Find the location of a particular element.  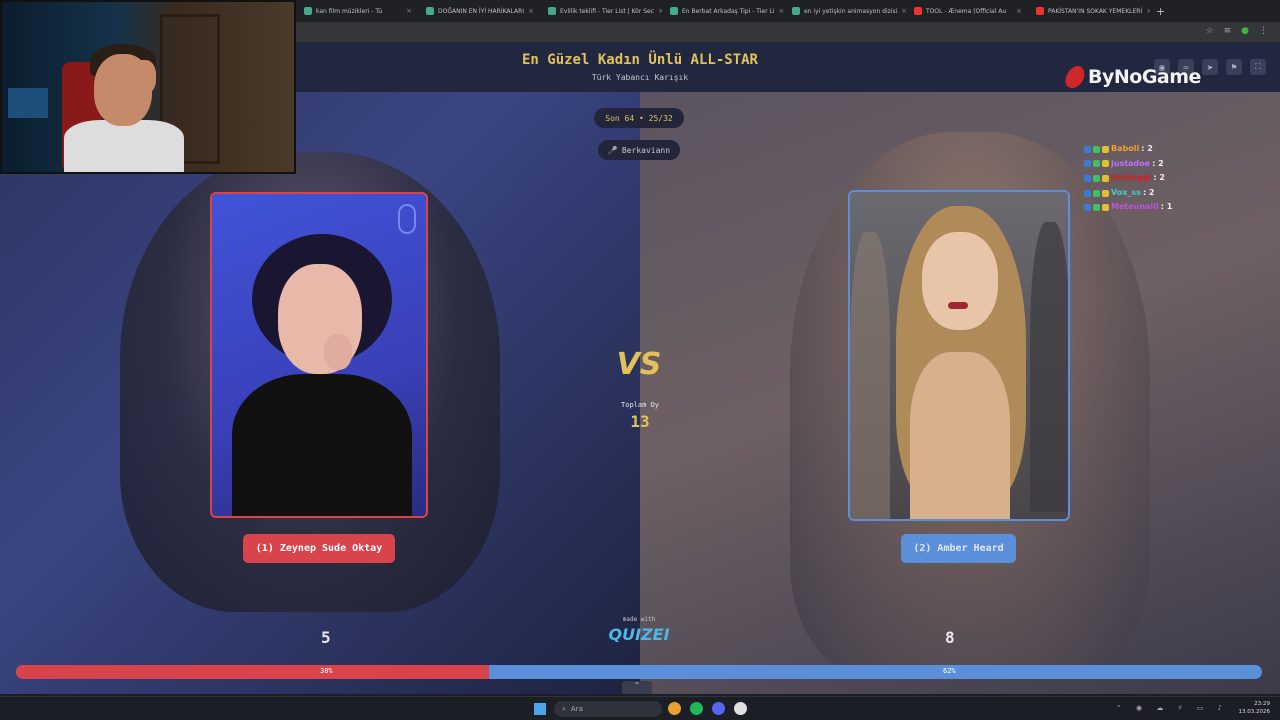

chat-vote-count: : 1 is located at coordinates (1166, 207).